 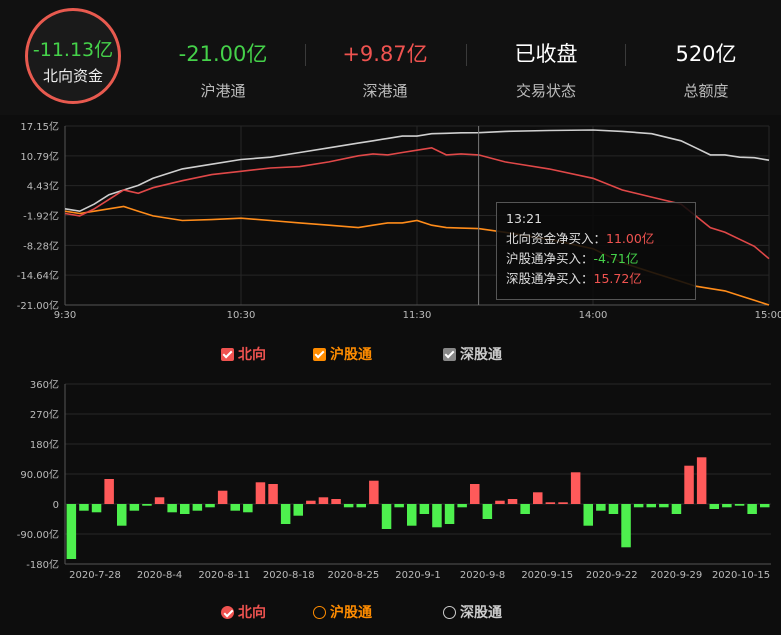 What do you see at coordinates (593, 315) in the screenshot?
I see `x-tick-label: 14:00` at bounding box center [593, 315].